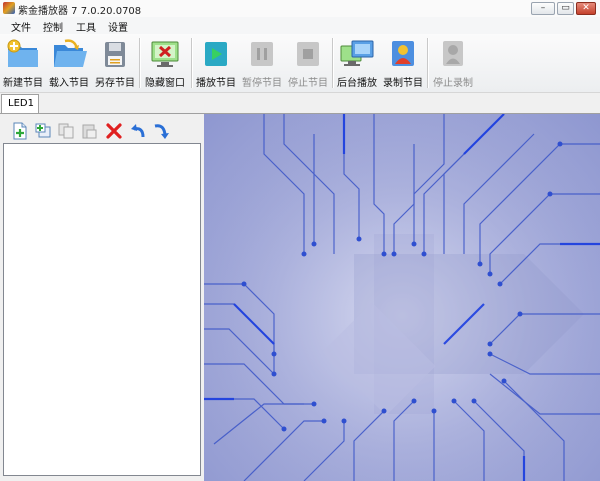  I want to click on pause-program-button: 暂停节目, so click(262, 64).